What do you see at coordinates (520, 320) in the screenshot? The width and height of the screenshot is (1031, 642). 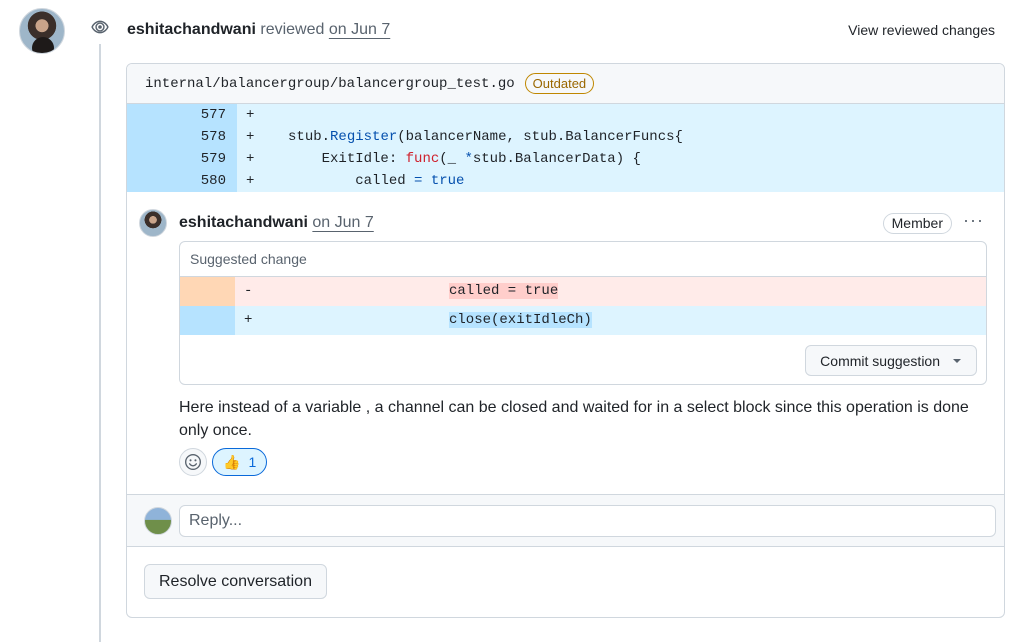 I see `added-code: close(exitIdleCh)` at bounding box center [520, 320].